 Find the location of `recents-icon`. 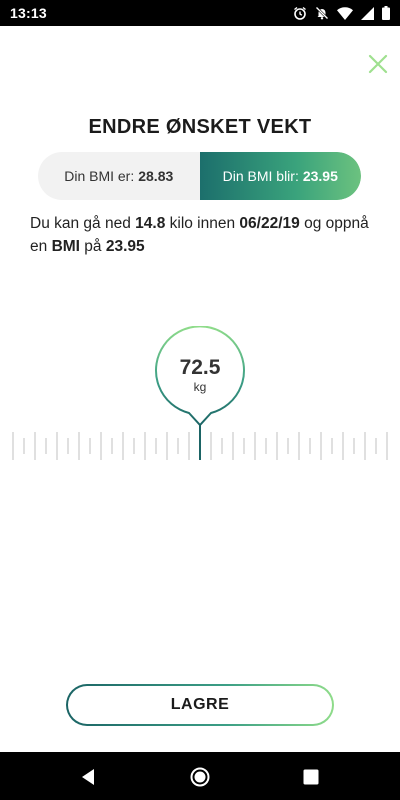

recents-icon is located at coordinates (311, 777).